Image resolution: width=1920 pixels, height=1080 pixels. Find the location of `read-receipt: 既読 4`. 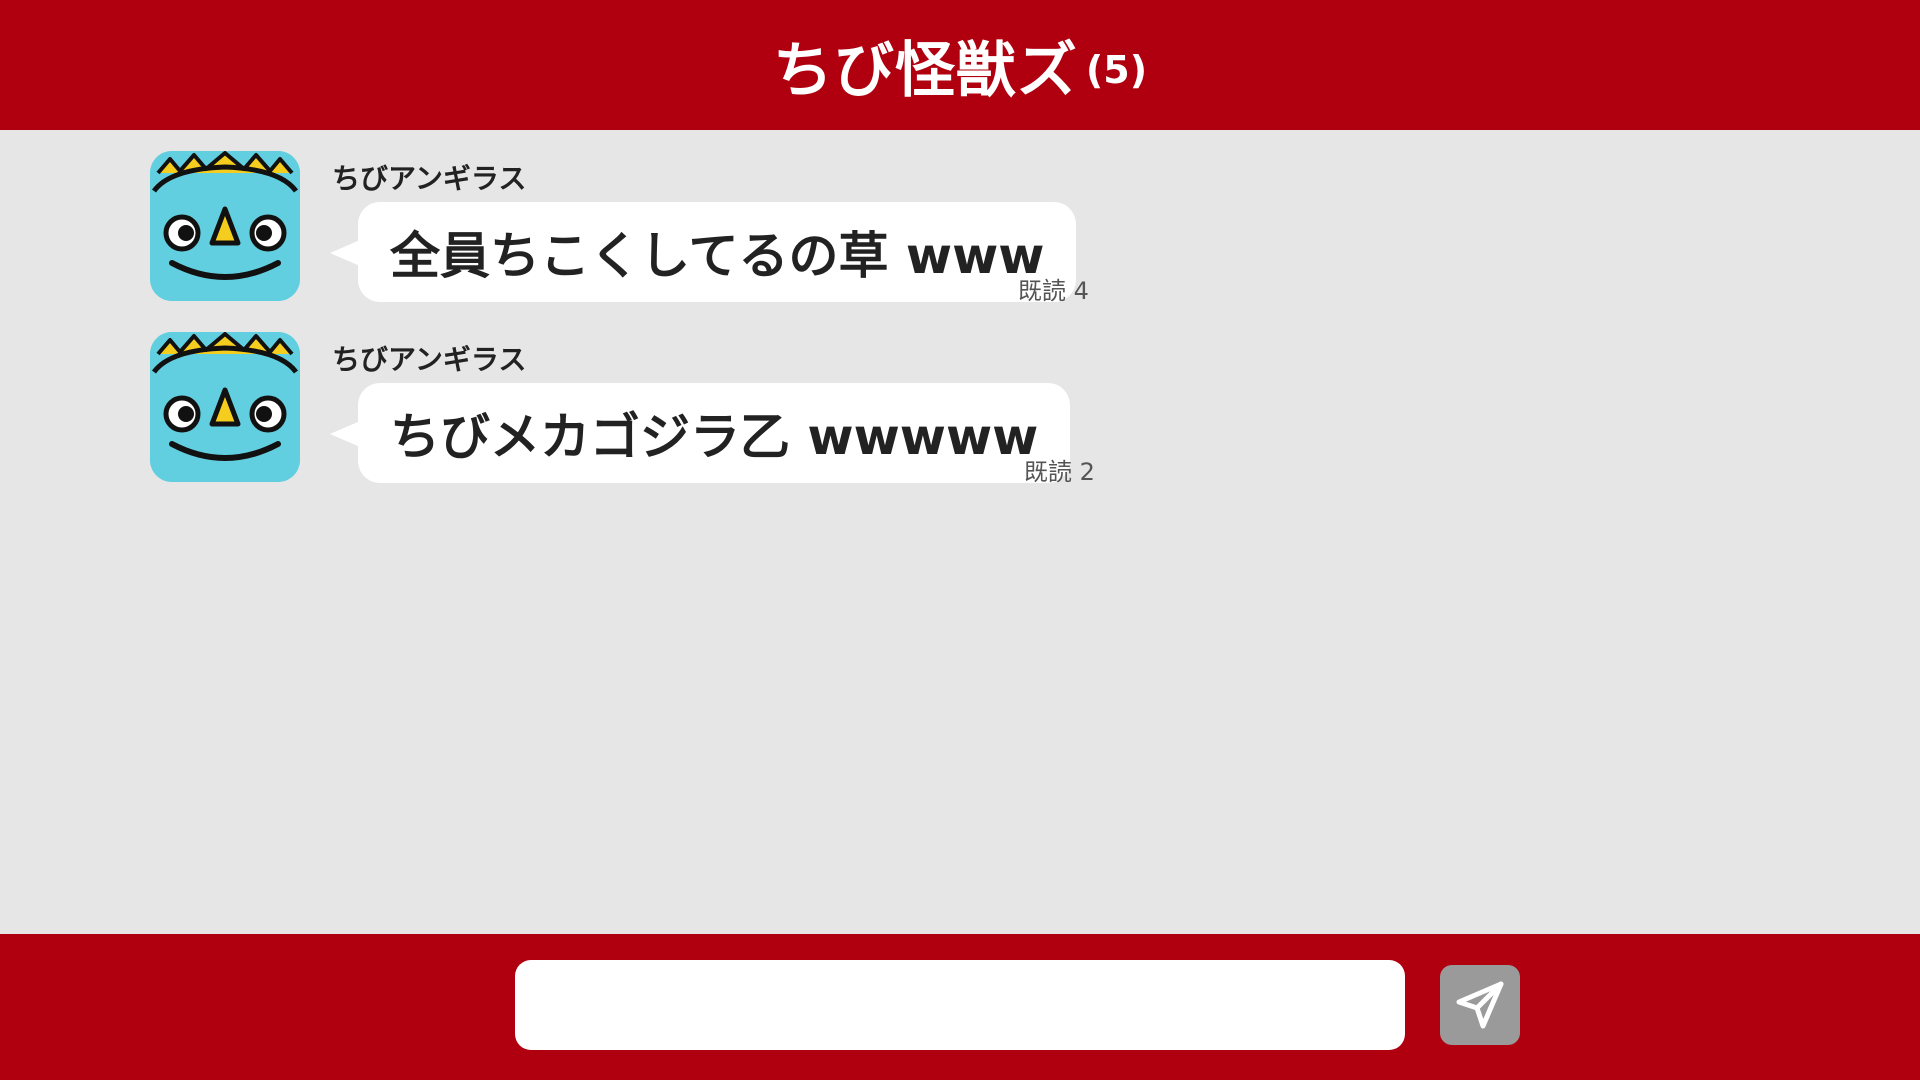

read-receipt: 既読 4 is located at coordinates (1053, 291).